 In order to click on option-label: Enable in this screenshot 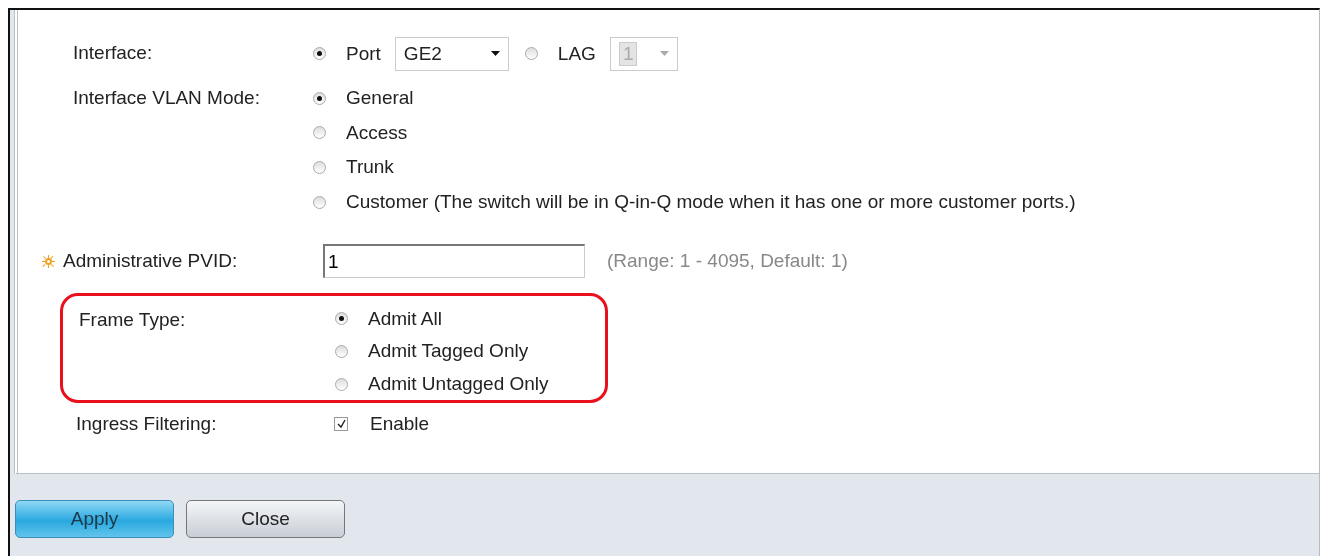, I will do `click(400, 424)`.